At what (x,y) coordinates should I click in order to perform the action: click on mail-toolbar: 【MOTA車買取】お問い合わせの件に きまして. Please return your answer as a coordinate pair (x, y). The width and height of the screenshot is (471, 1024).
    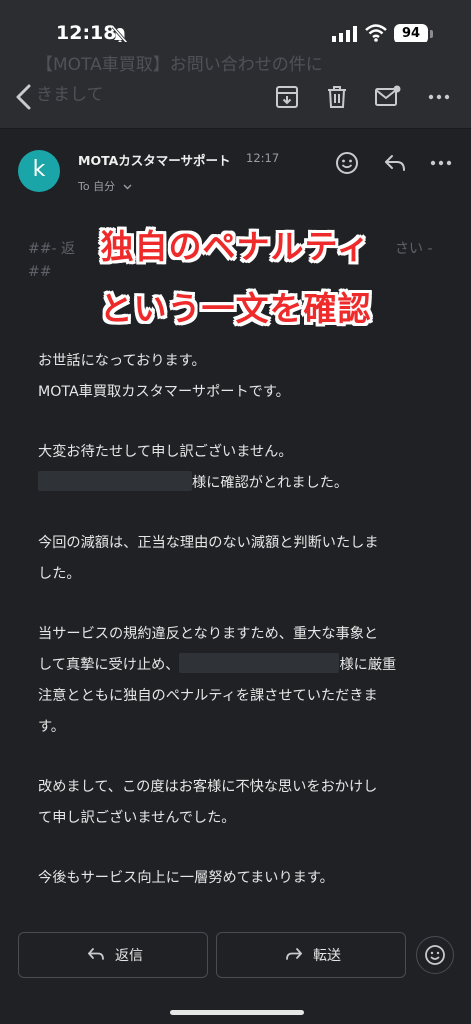
    Looking at the image, I should click on (235, 85).